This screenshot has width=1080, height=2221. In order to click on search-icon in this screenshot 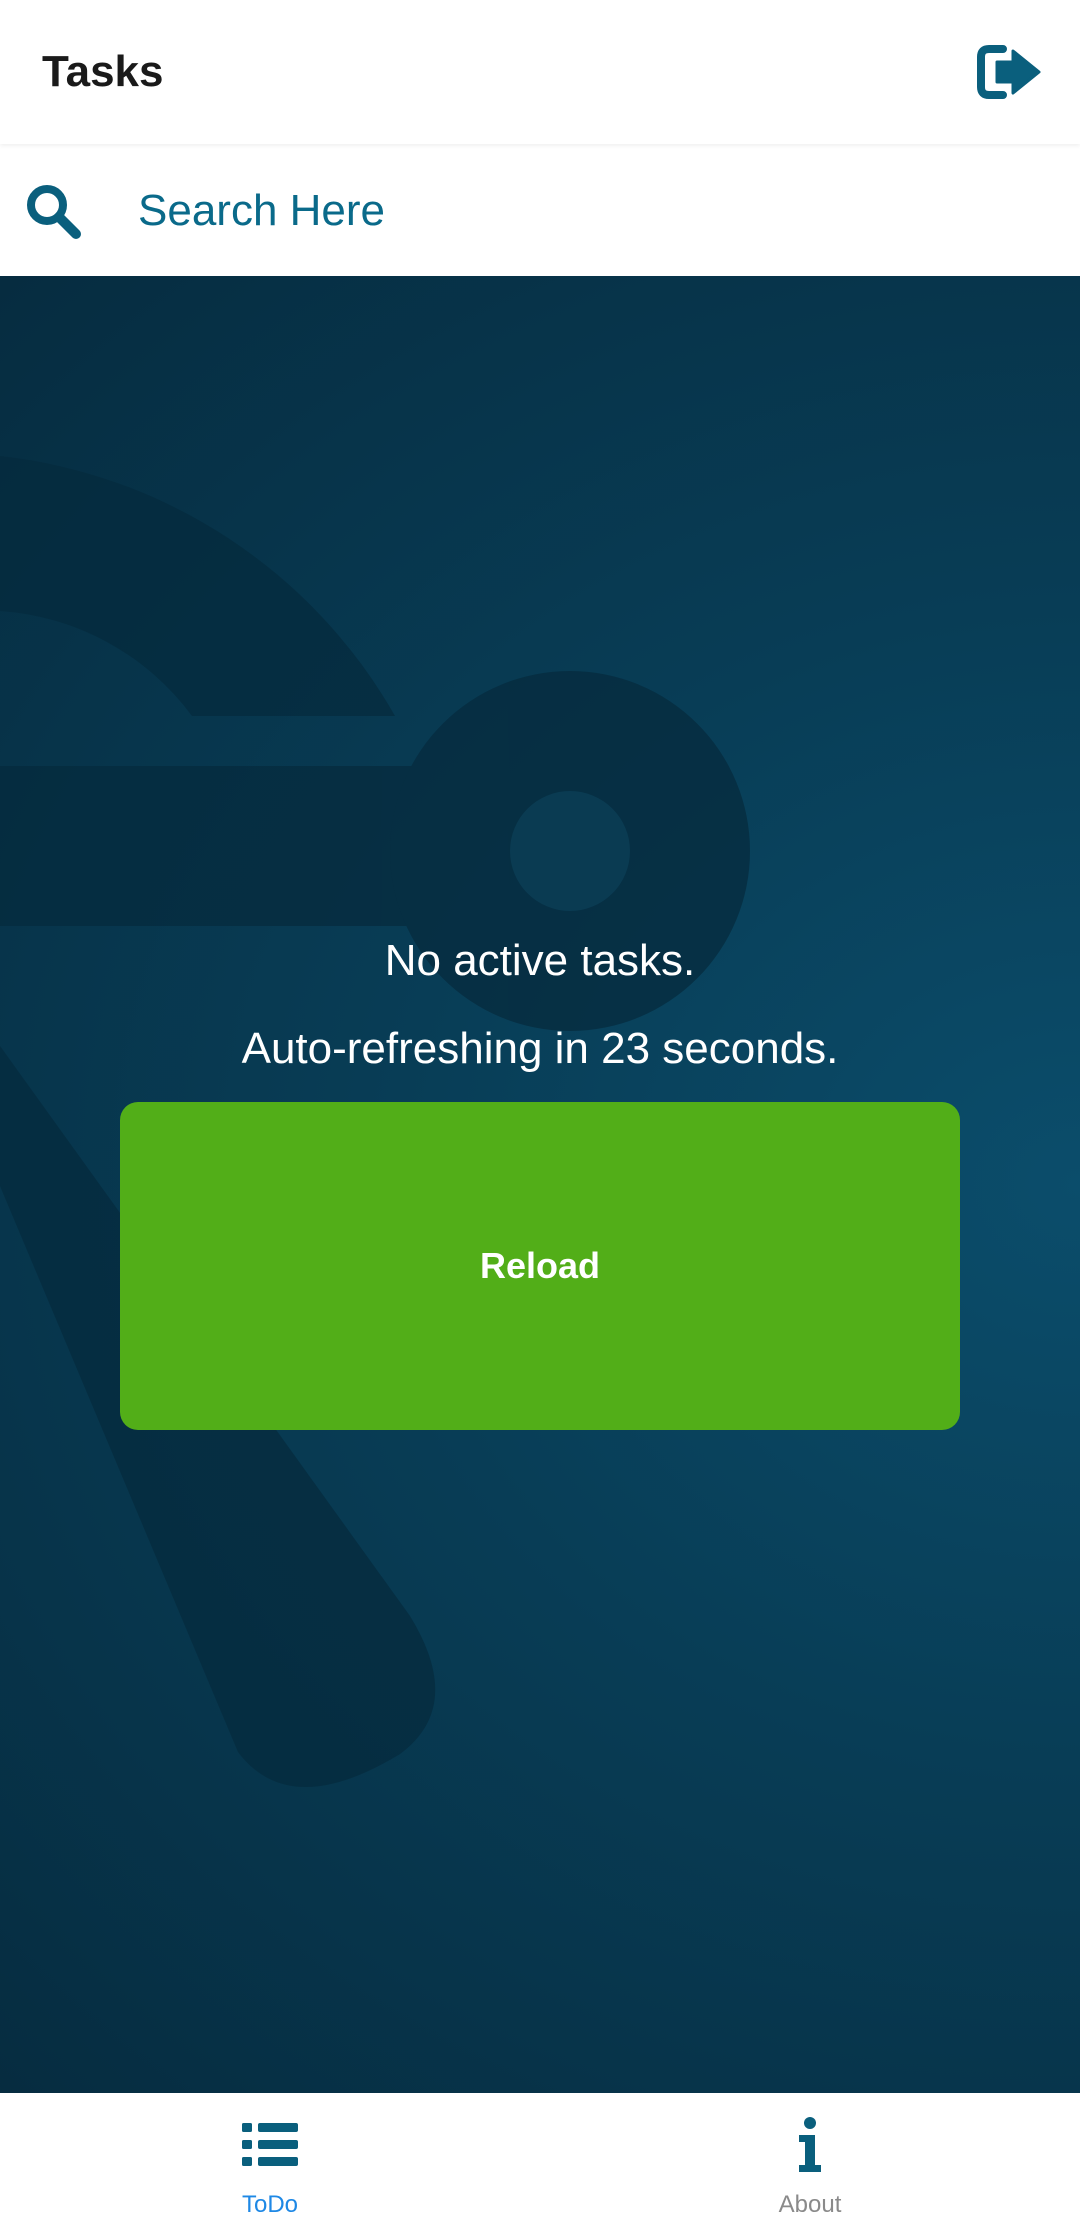, I will do `click(53, 211)`.